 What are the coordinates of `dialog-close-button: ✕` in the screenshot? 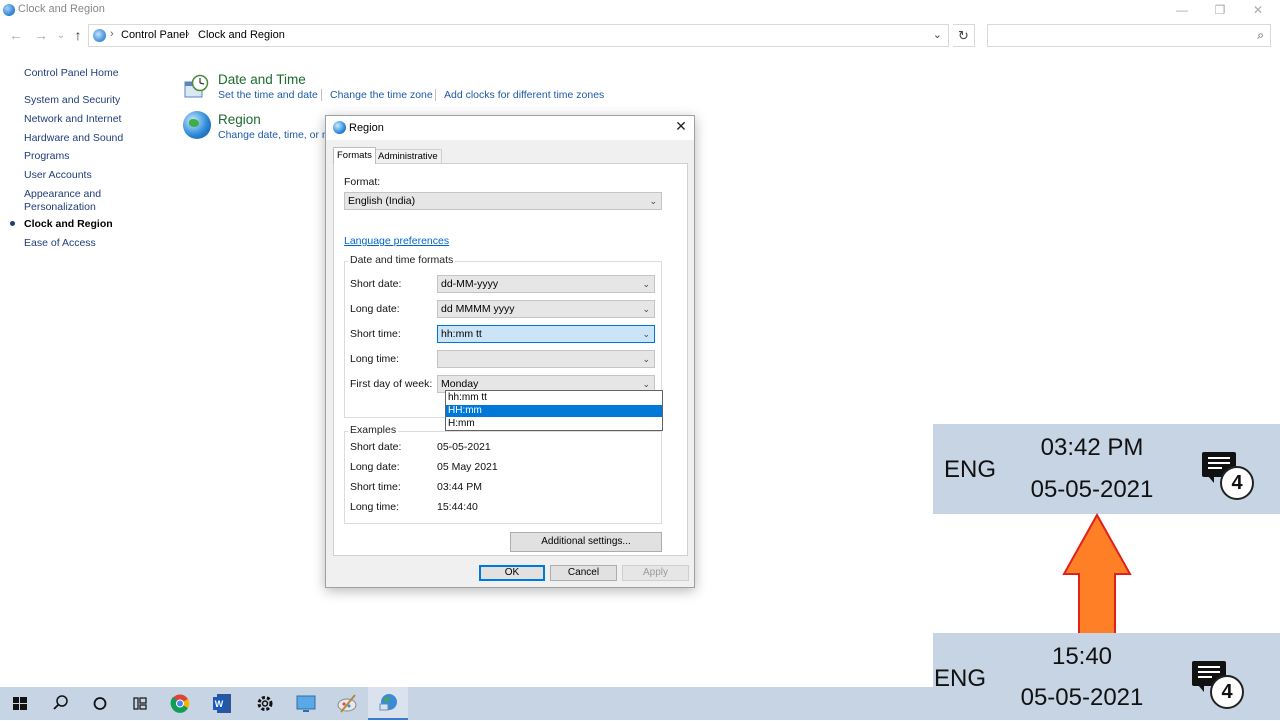 It's located at (681, 126).